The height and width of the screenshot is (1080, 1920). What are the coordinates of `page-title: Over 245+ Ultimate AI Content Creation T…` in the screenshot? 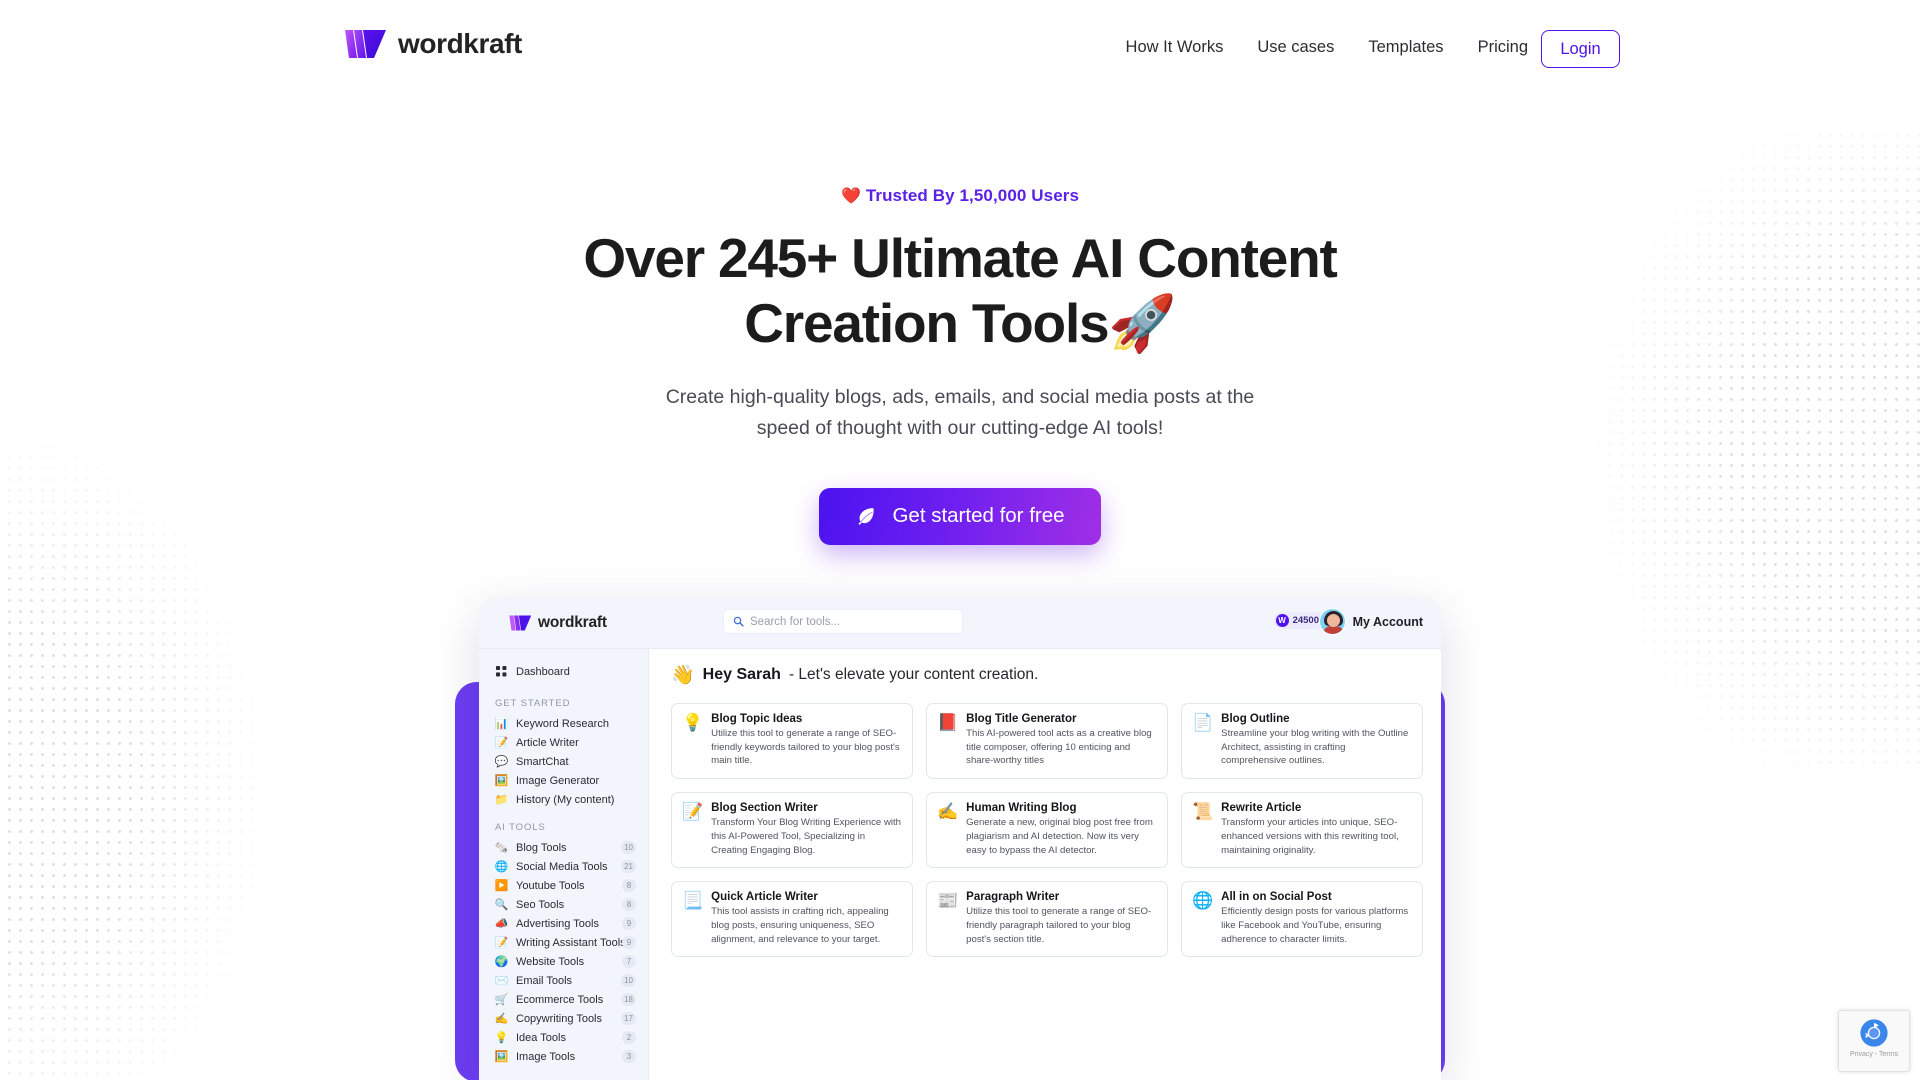 It's located at (960, 291).